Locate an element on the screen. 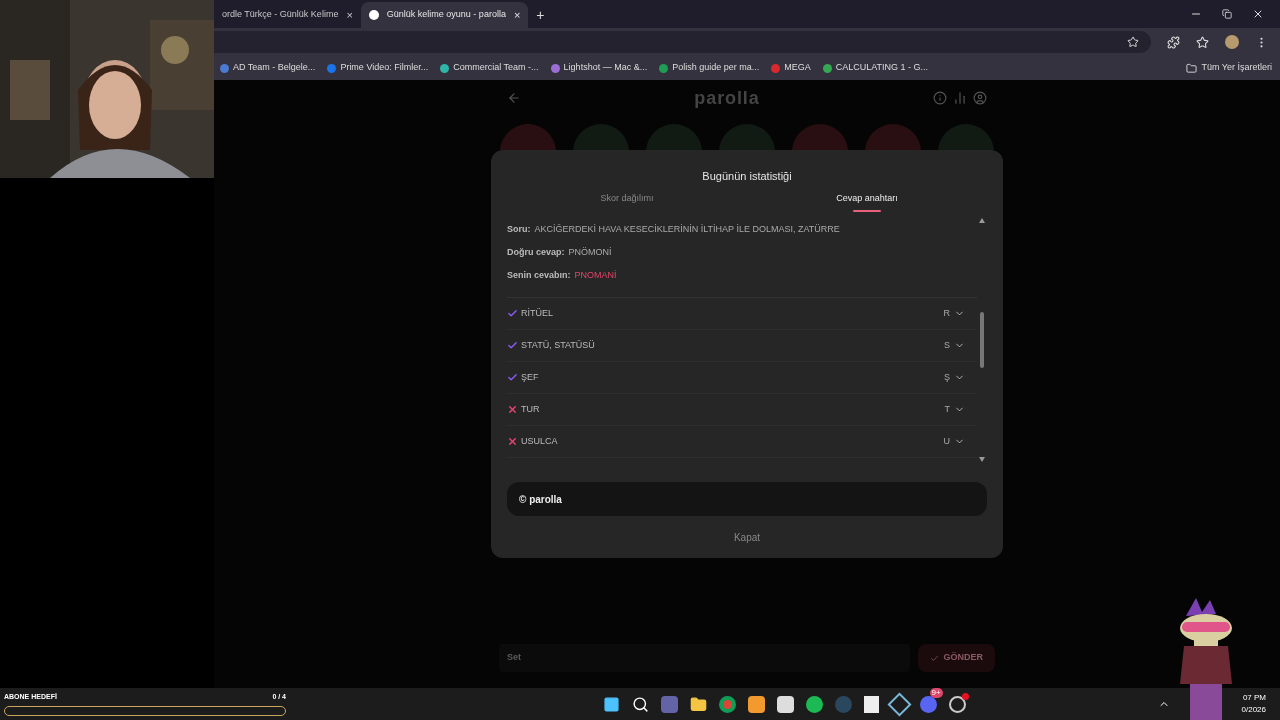 This screenshot has height=720, width=1280. answer-detail: Doğru cevap: PNÖMONİ is located at coordinates (560, 252).